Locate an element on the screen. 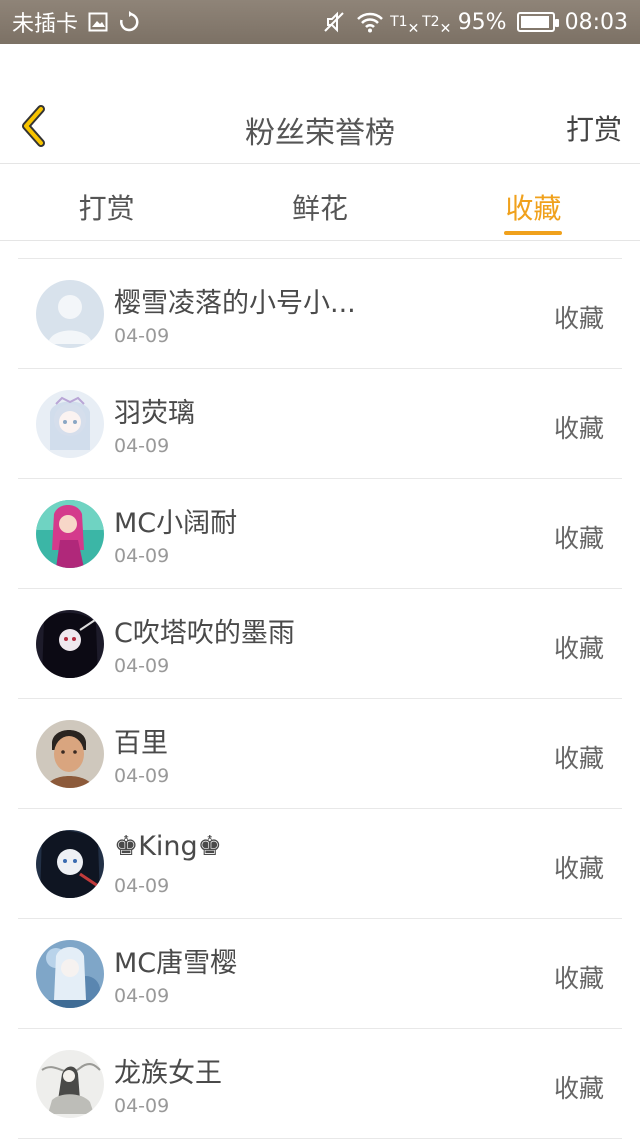 This screenshot has width=640, height=1139. page-title: 粉丝荣誉榜 is located at coordinates (320, 133).